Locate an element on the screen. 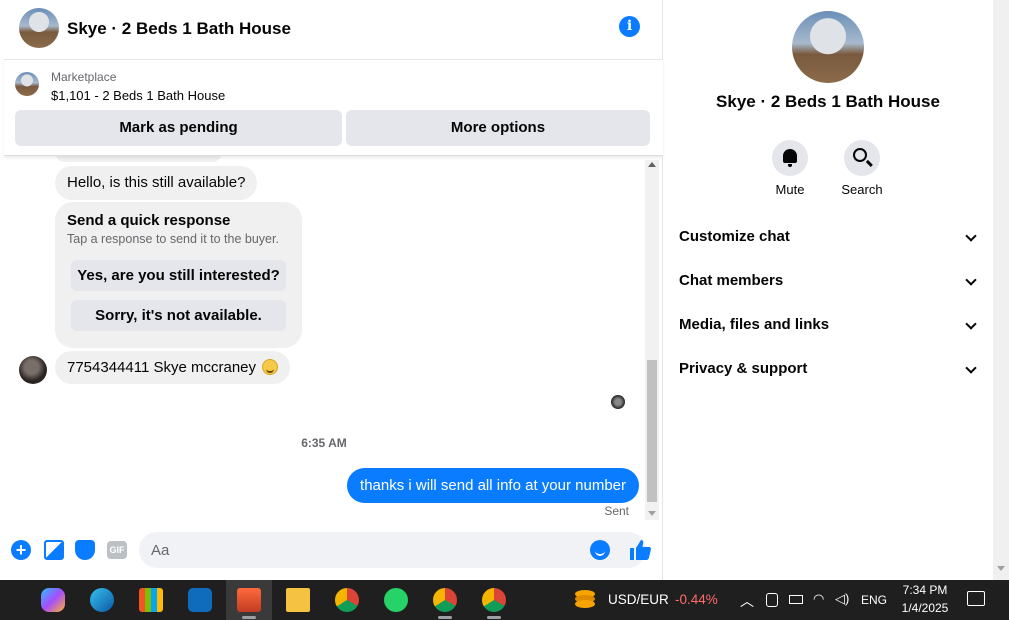  section-label: Privacy & support is located at coordinates (743, 368).